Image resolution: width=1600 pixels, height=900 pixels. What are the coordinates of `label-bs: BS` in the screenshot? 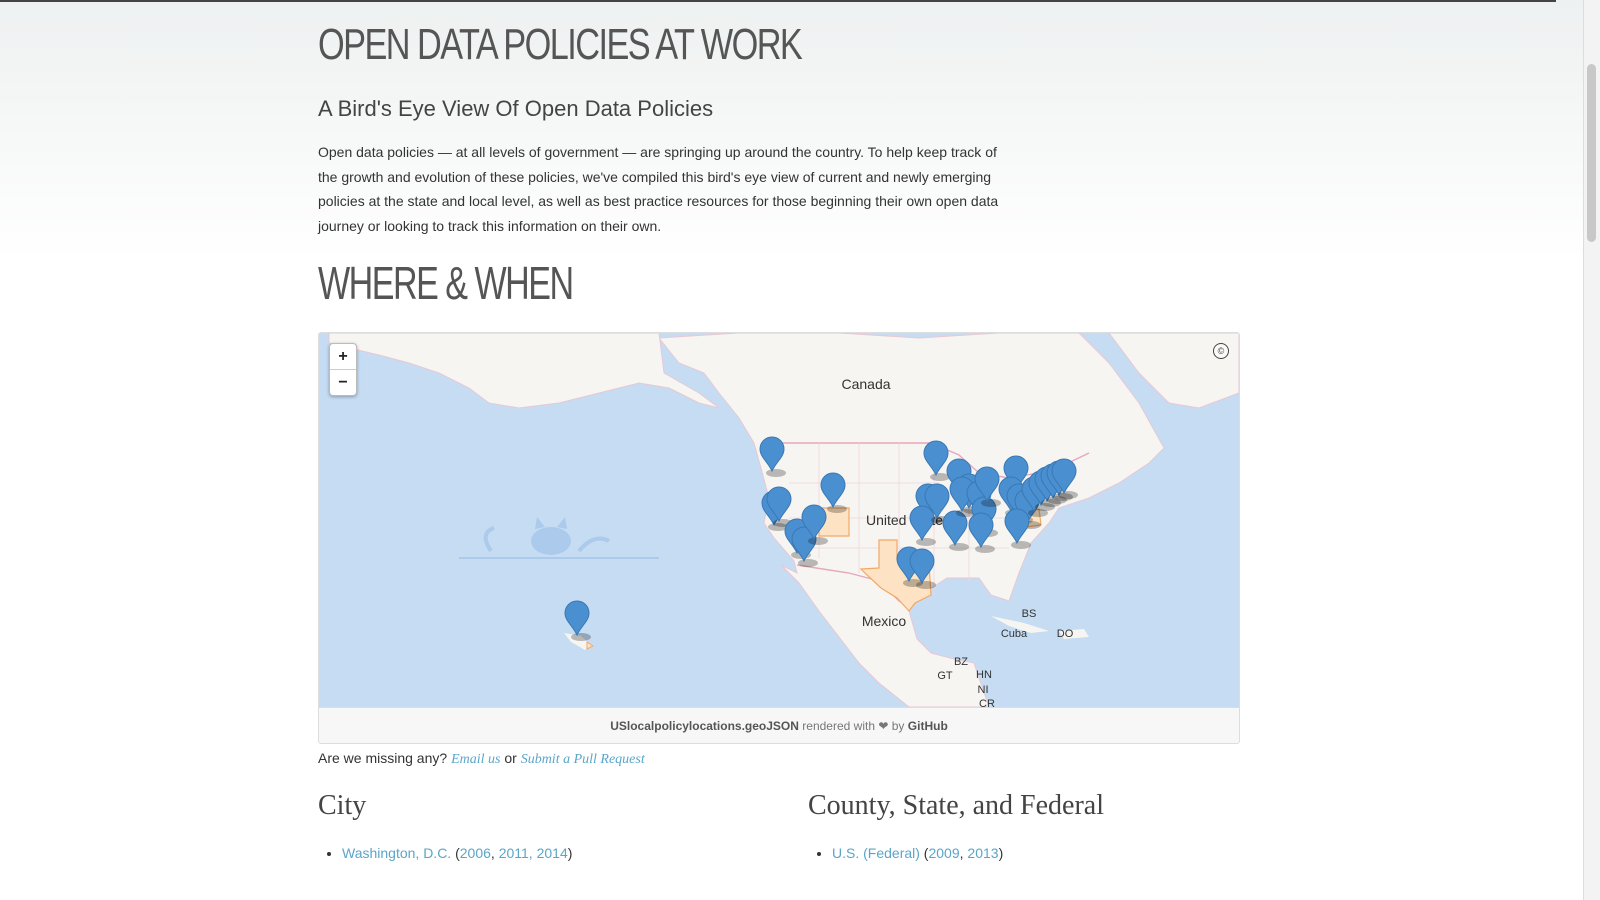 It's located at (1029, 614).